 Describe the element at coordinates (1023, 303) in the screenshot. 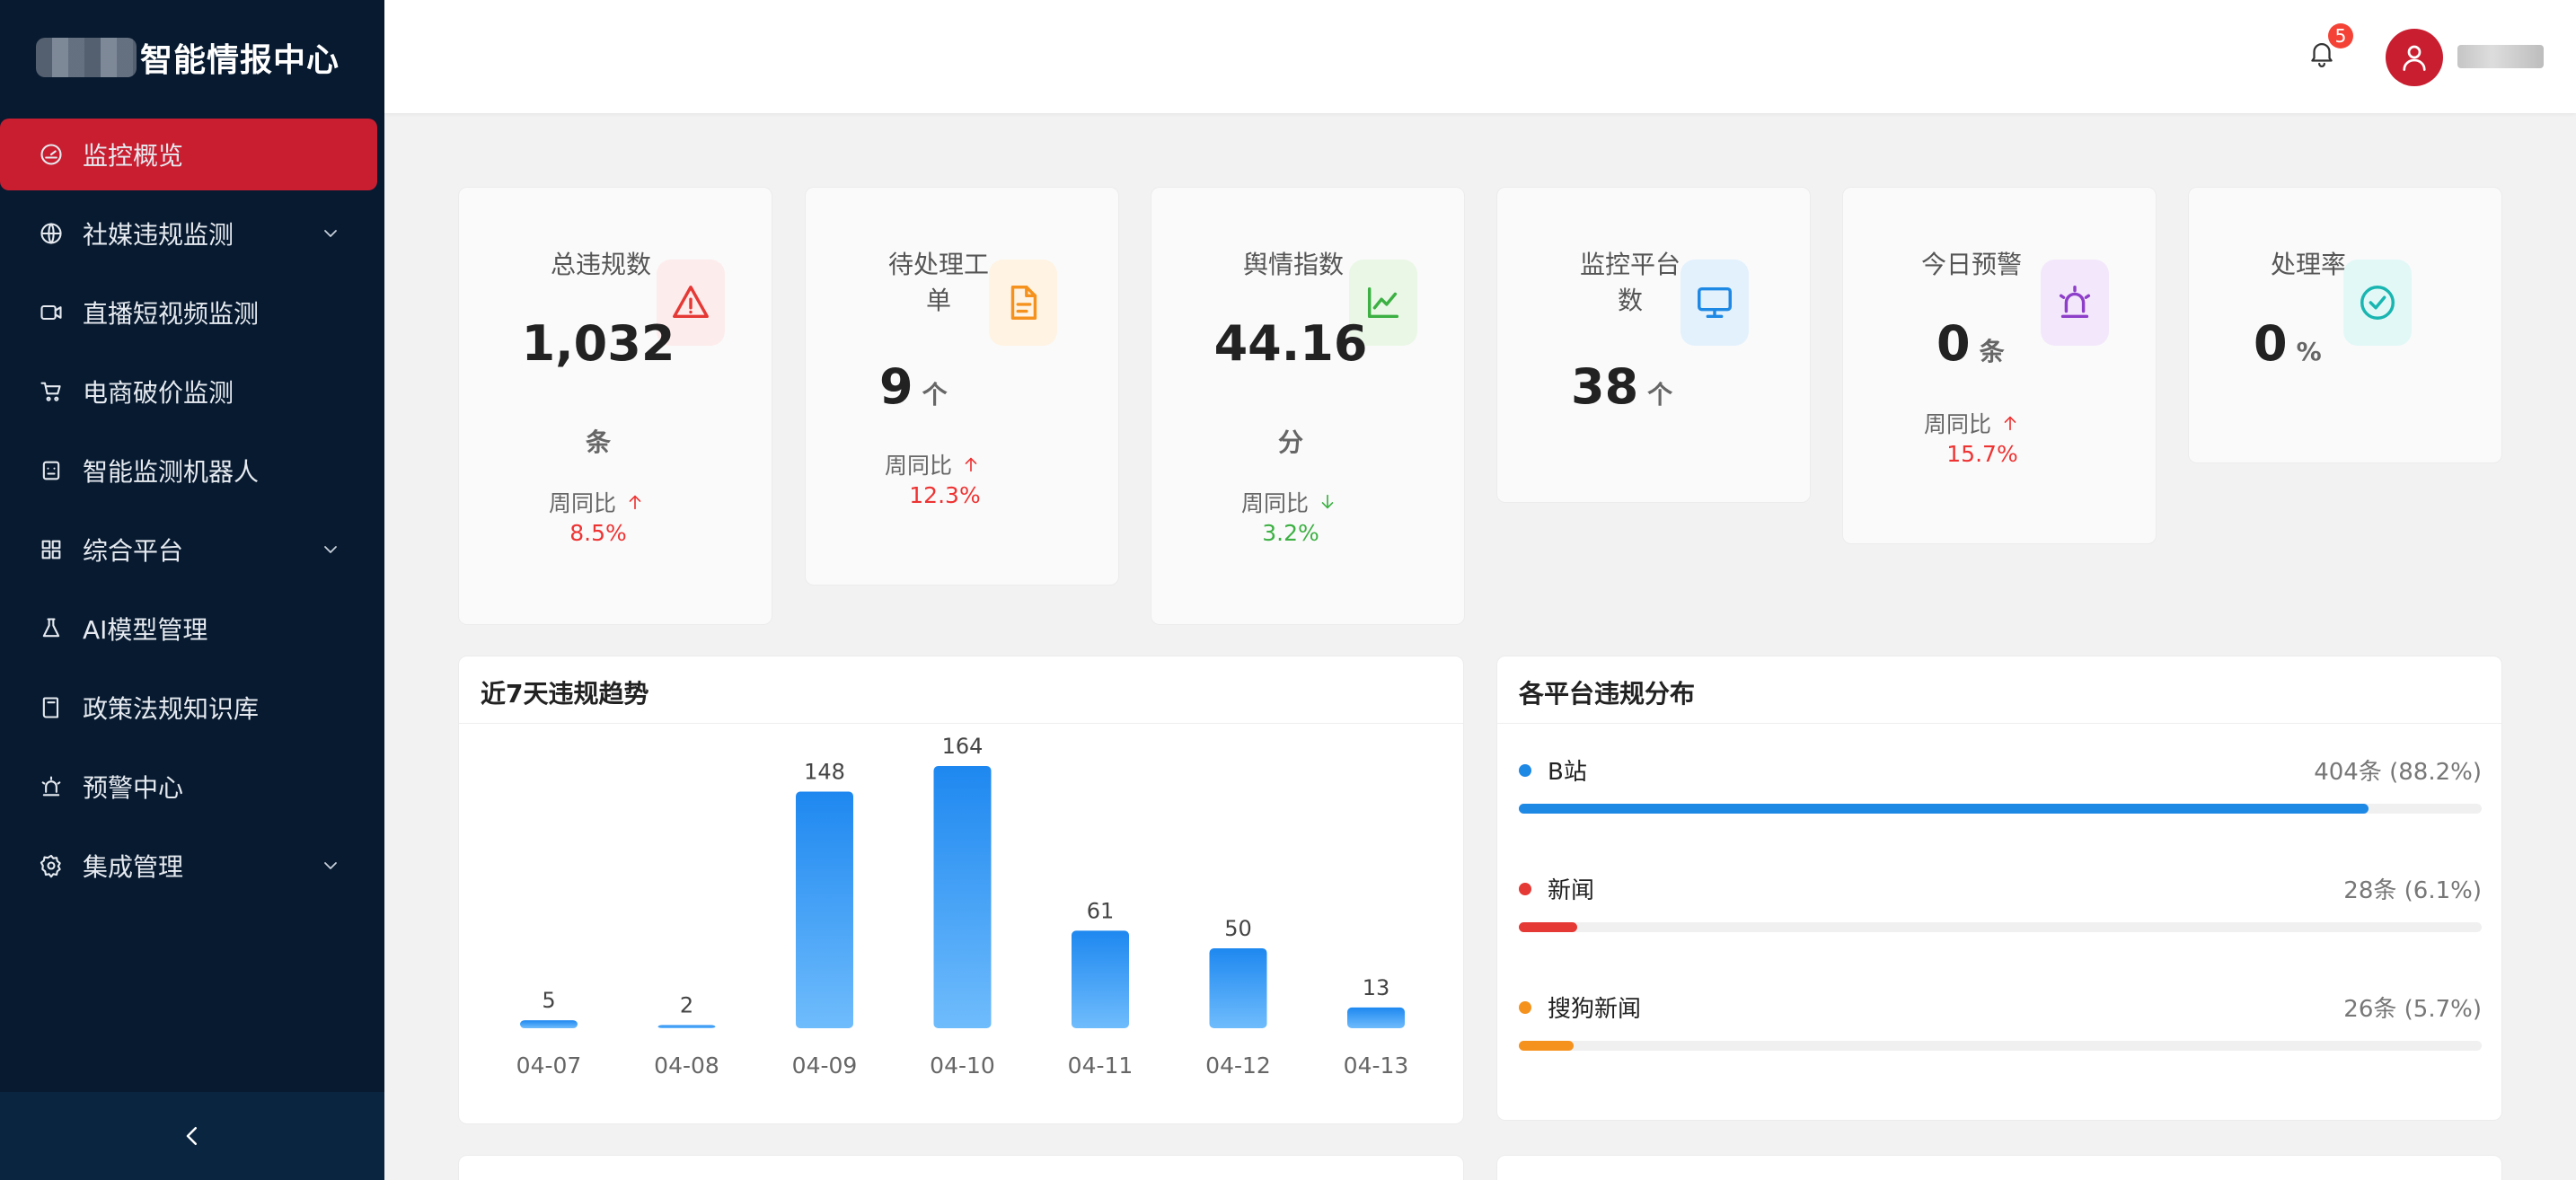

I see `document-icon` at that location.